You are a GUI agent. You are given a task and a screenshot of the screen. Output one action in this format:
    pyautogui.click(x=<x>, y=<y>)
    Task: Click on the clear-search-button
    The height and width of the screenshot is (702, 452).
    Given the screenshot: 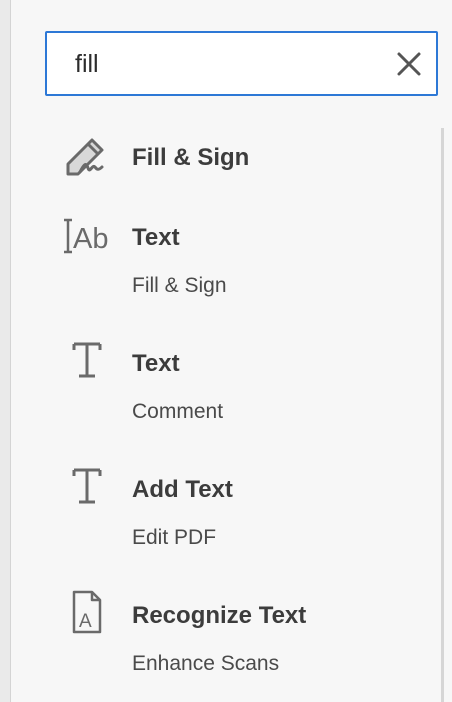 What is the action you would take?
    pyautogui.click(x=409, y=64)
    